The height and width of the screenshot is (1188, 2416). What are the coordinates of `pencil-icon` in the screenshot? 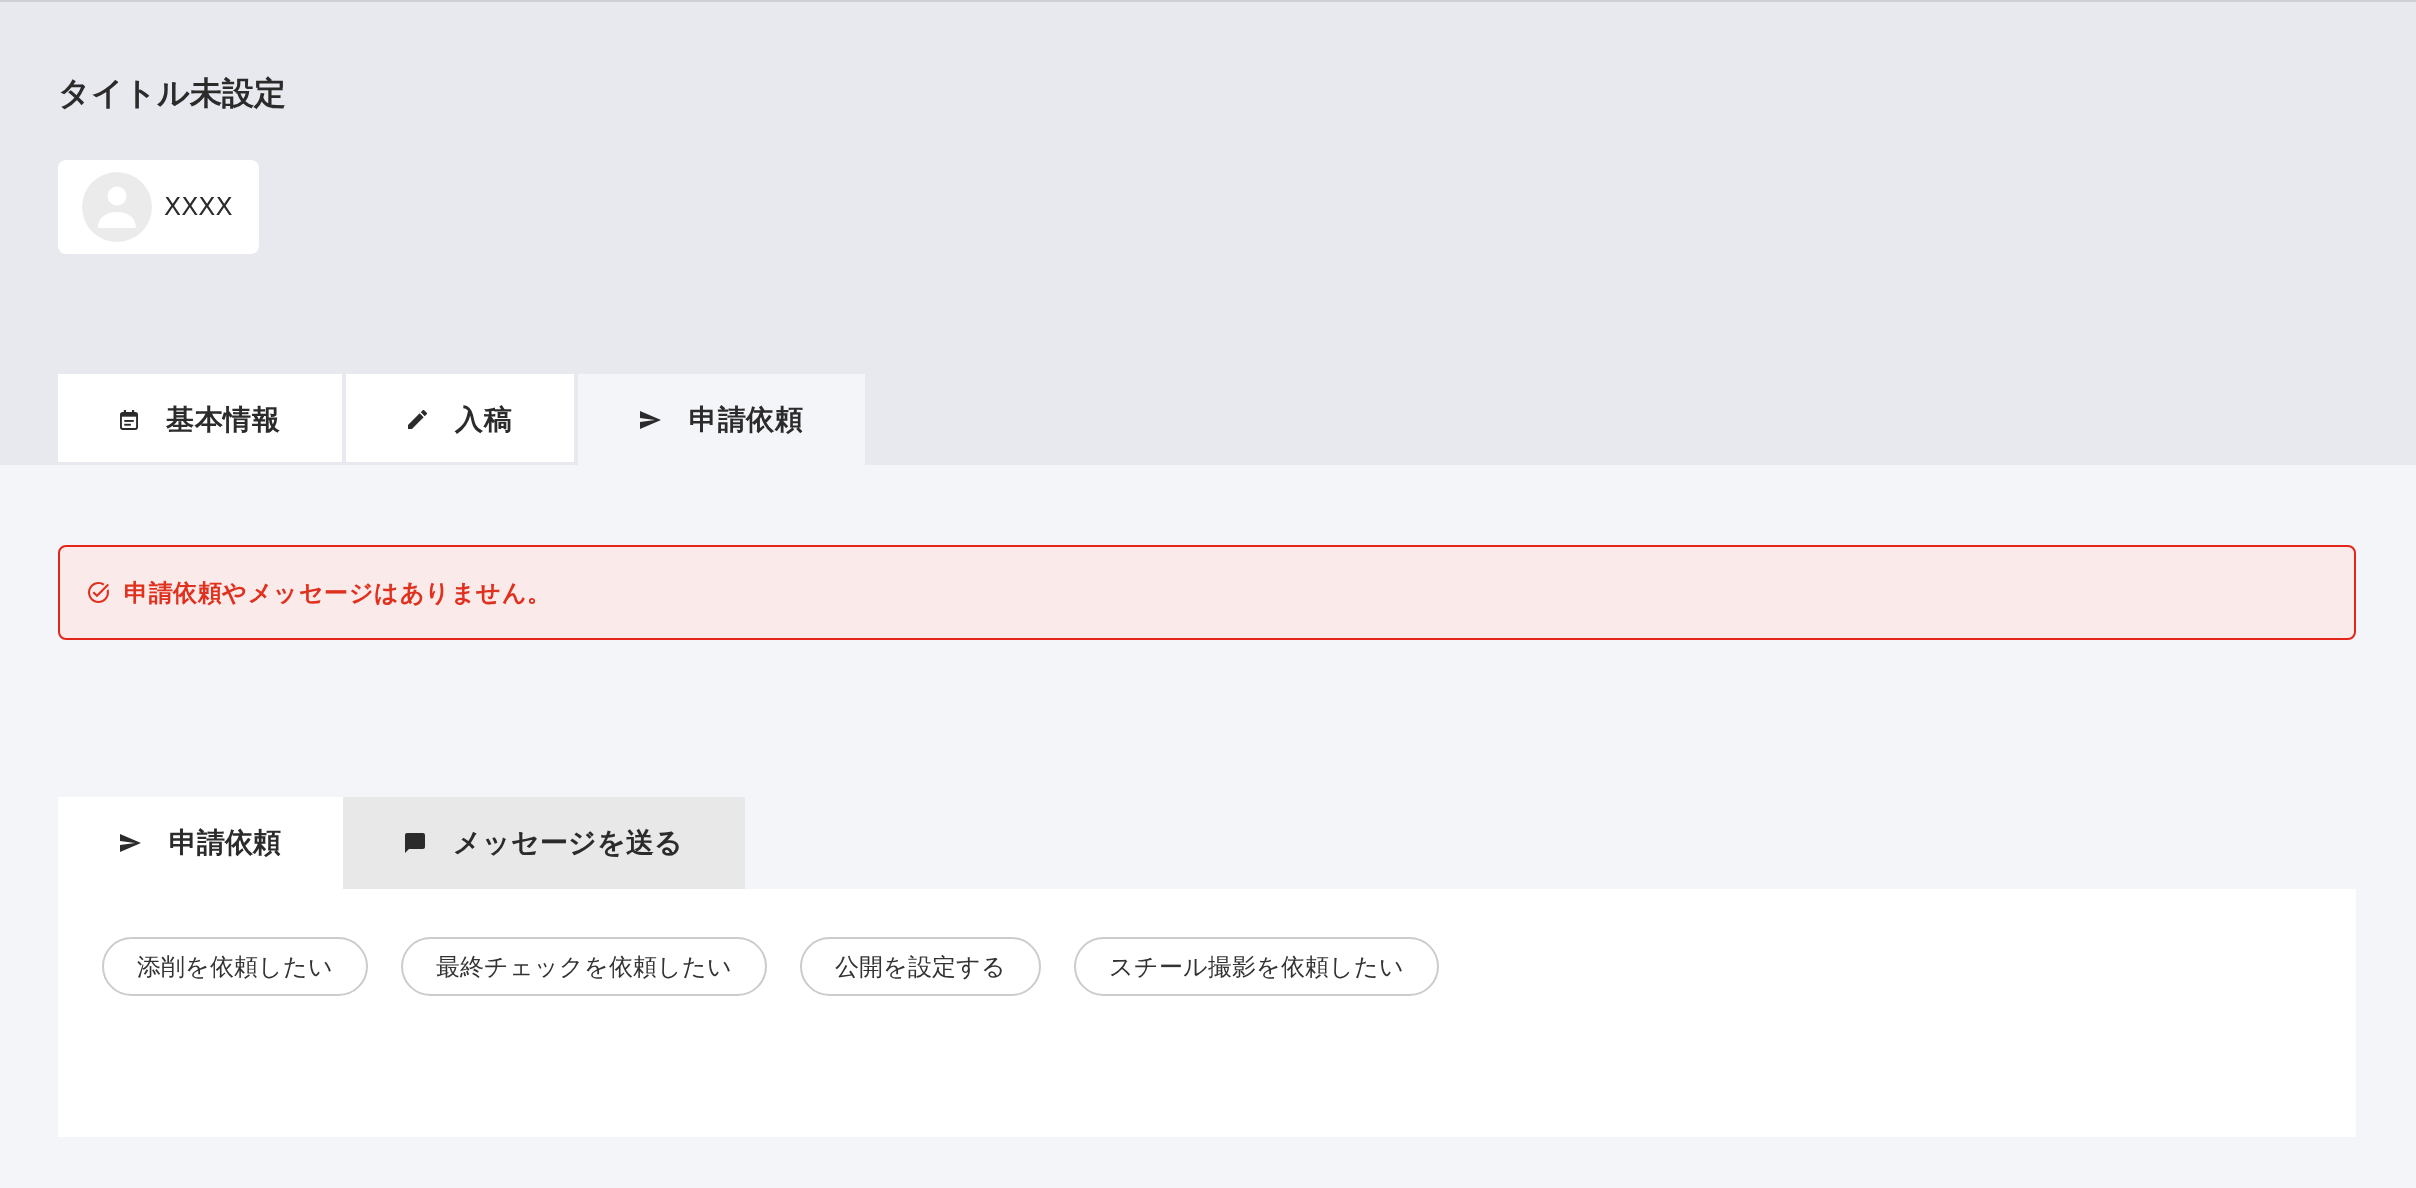 It's located at (417, 419).